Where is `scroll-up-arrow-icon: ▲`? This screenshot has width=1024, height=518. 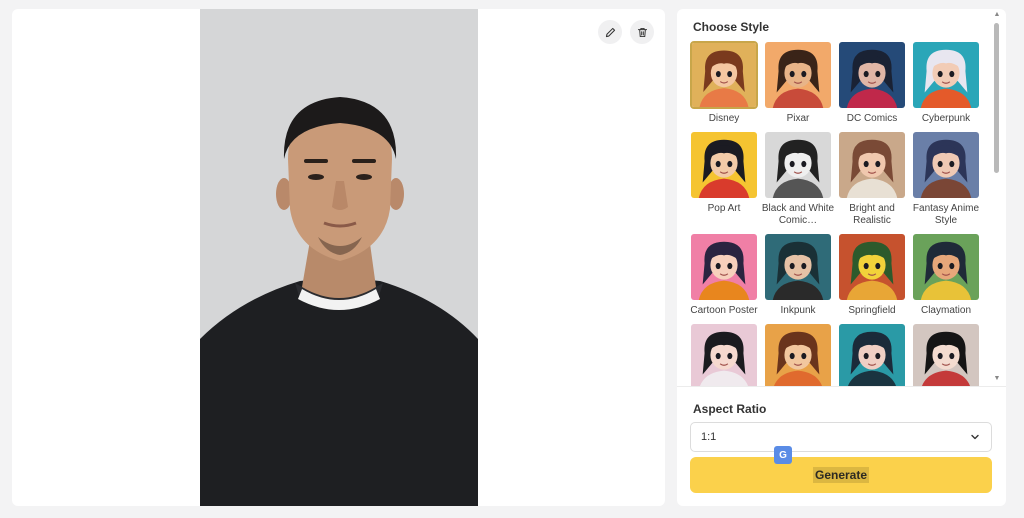
scroll-up-arrow-icon: ▲ is located at coordinates (997, 15).